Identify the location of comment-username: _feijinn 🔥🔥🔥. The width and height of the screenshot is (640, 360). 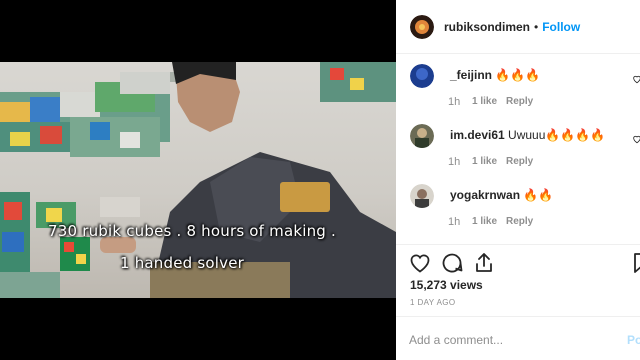
(495, 75).